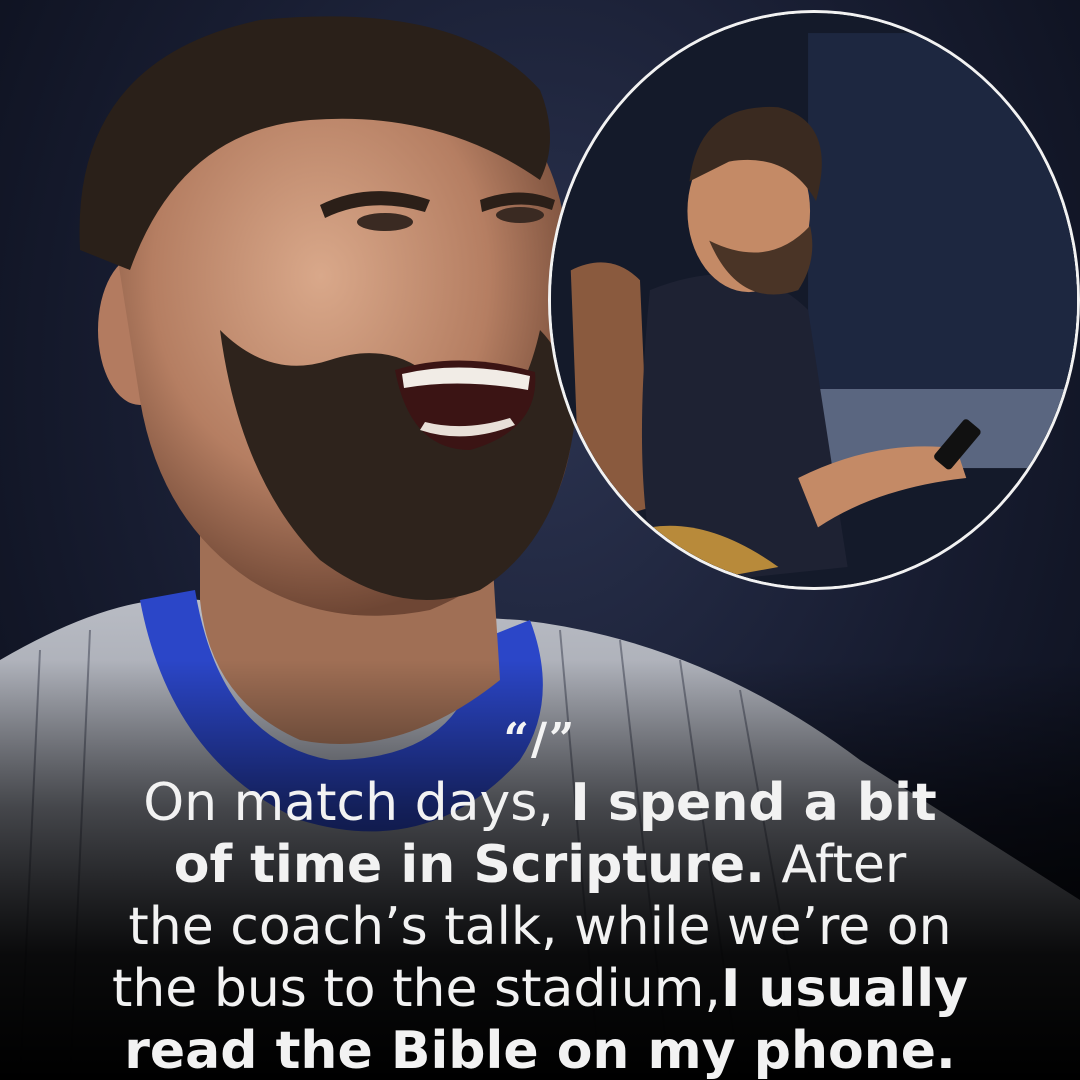  What do you see at coordinates (540, 989) in the screenshot?
I see `quote-line-4: the bus to the stadium,I usually` at bounding box center [540, 989].